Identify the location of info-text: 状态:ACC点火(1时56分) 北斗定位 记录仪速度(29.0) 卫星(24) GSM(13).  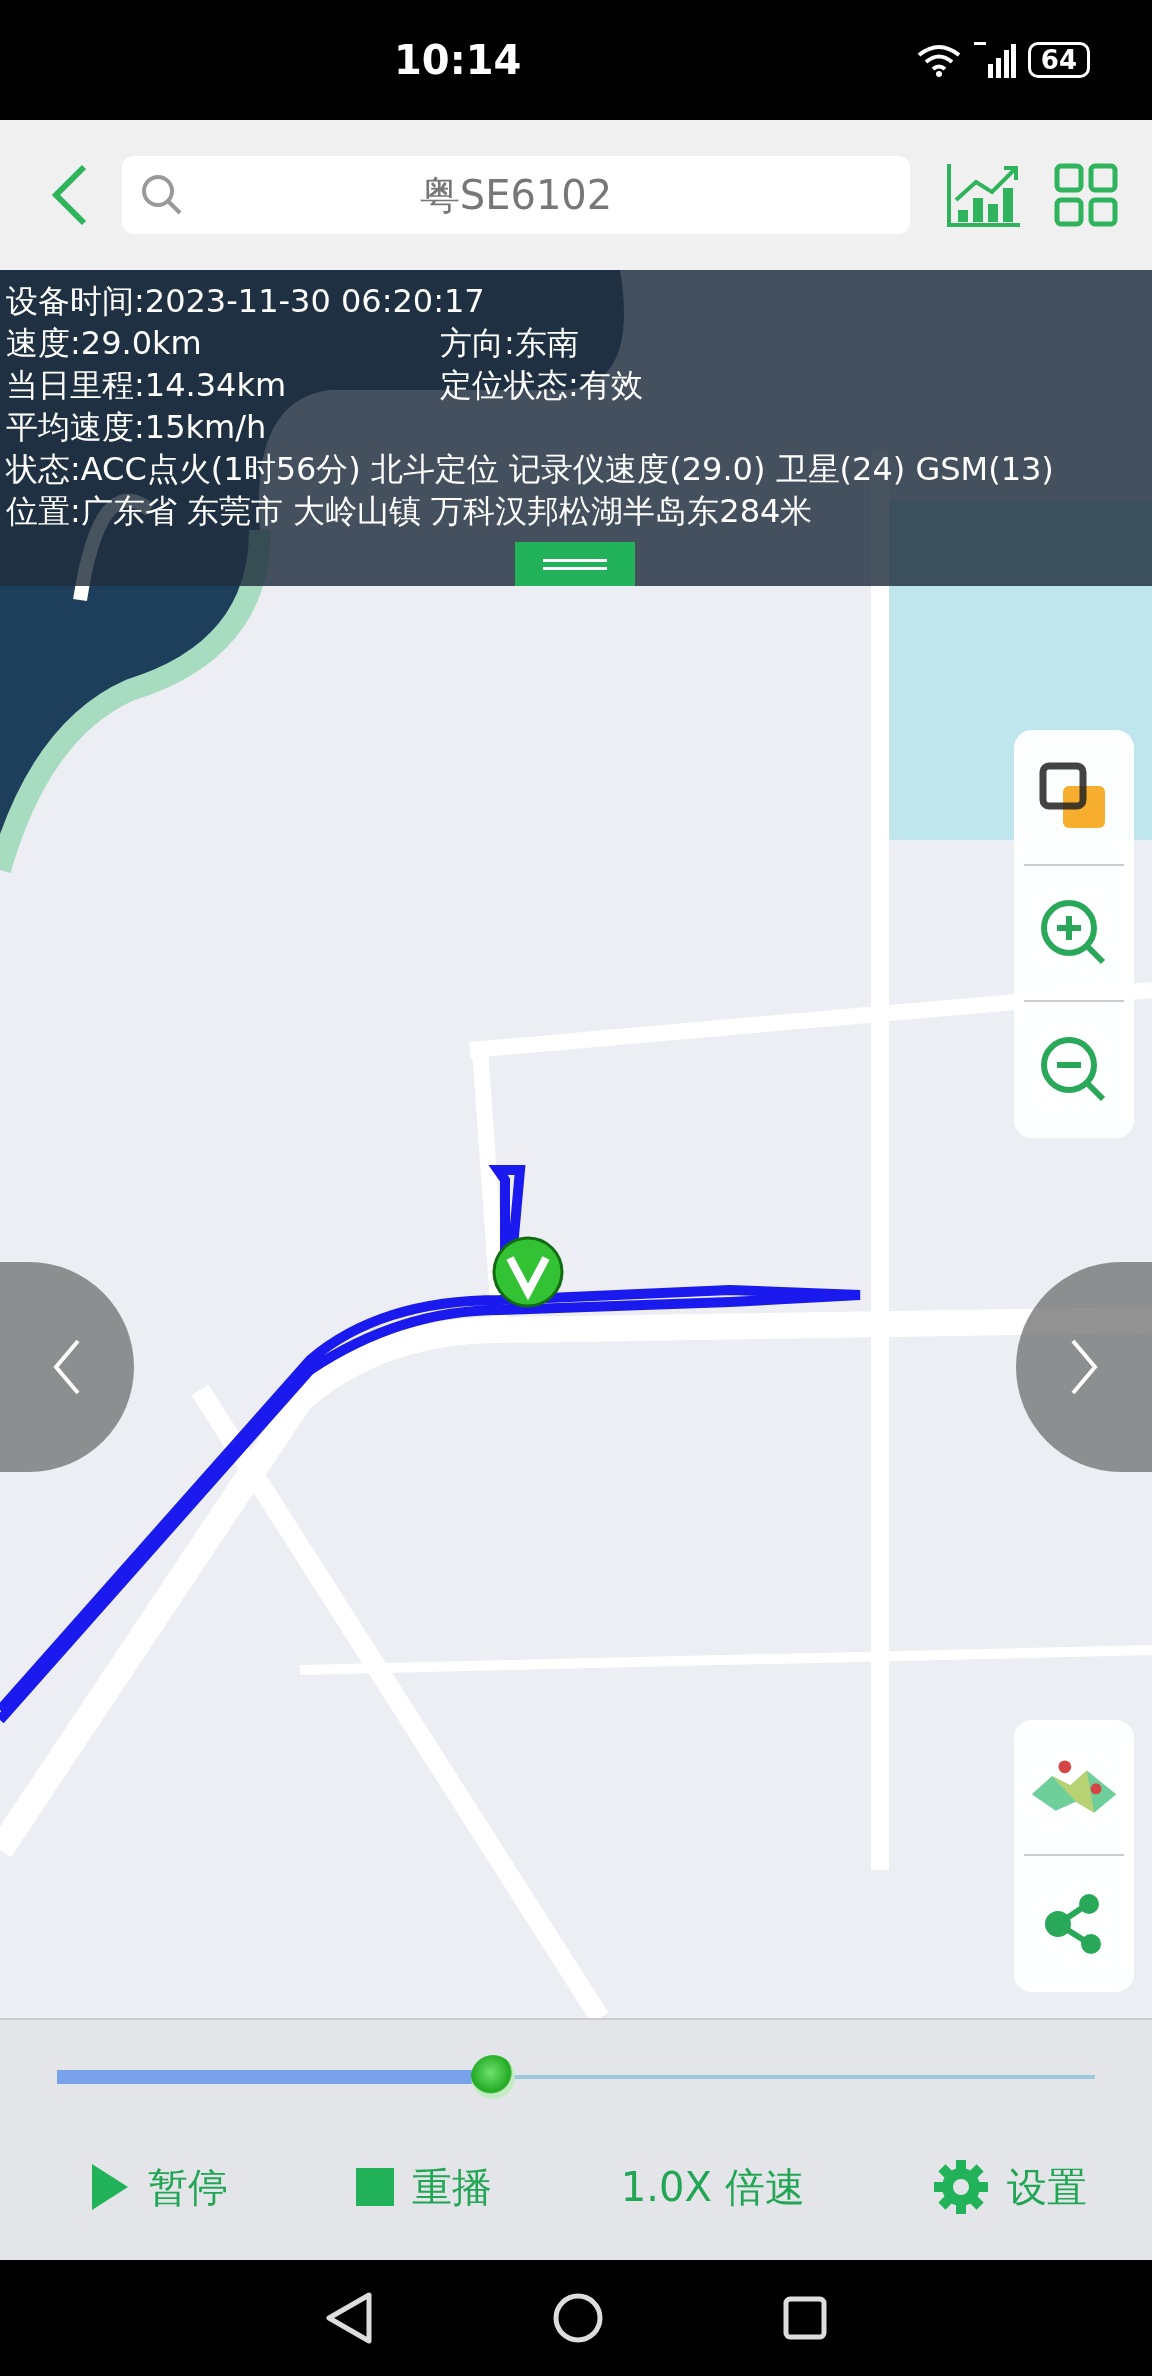
(530, 469).